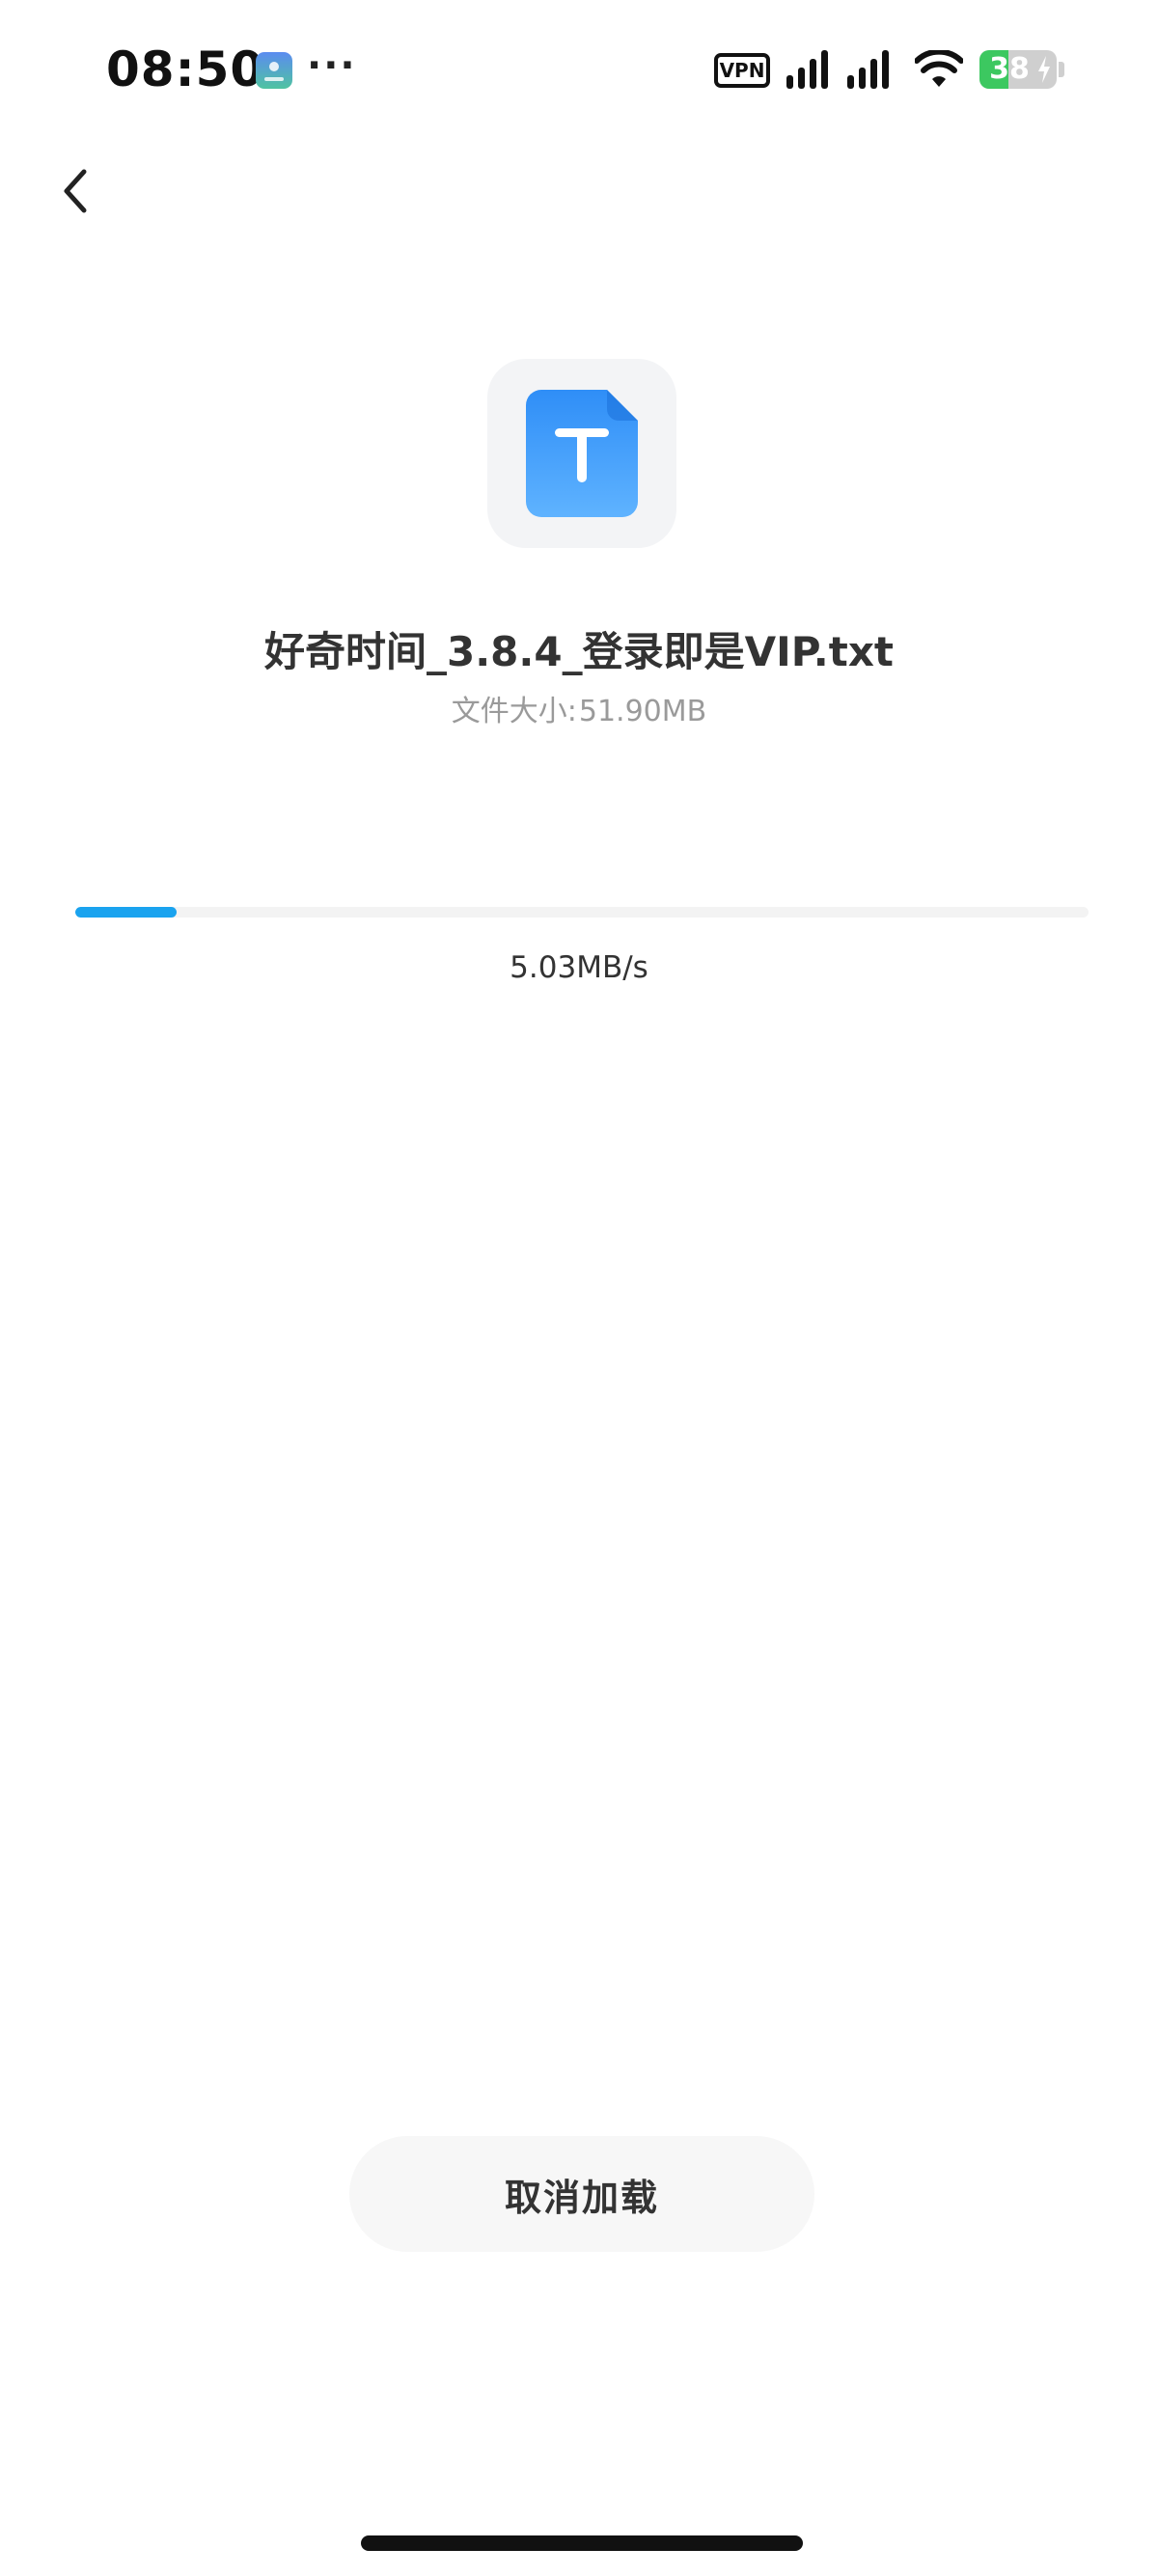  I want to click on status-more-indicator: ···, so click(332, 65).